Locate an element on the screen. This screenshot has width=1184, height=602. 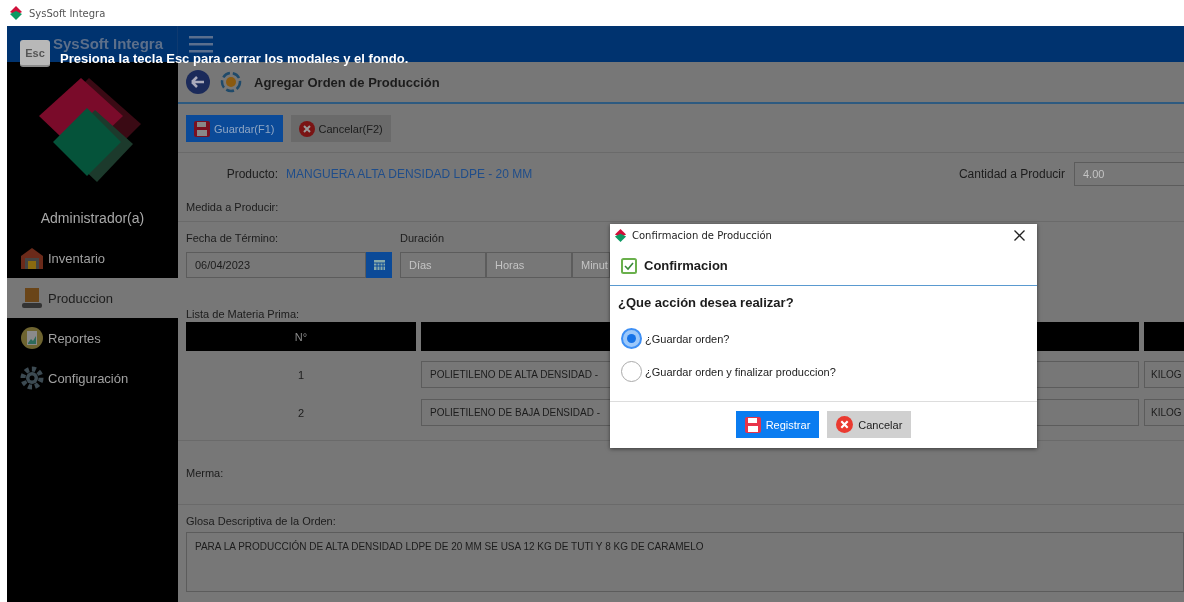
column-header: N° is located at coordinates (301, 336).